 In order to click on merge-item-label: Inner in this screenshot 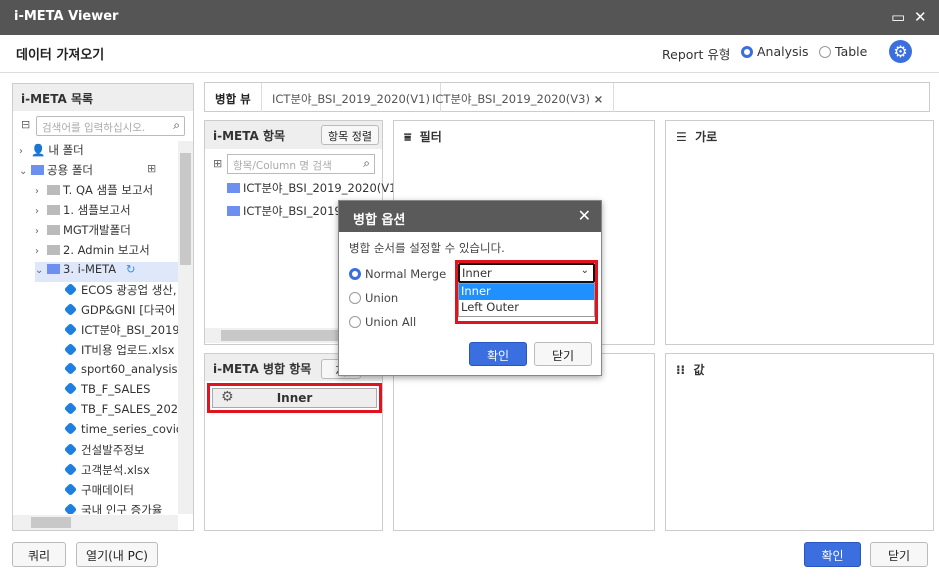, I will do `click(294, 398)`.